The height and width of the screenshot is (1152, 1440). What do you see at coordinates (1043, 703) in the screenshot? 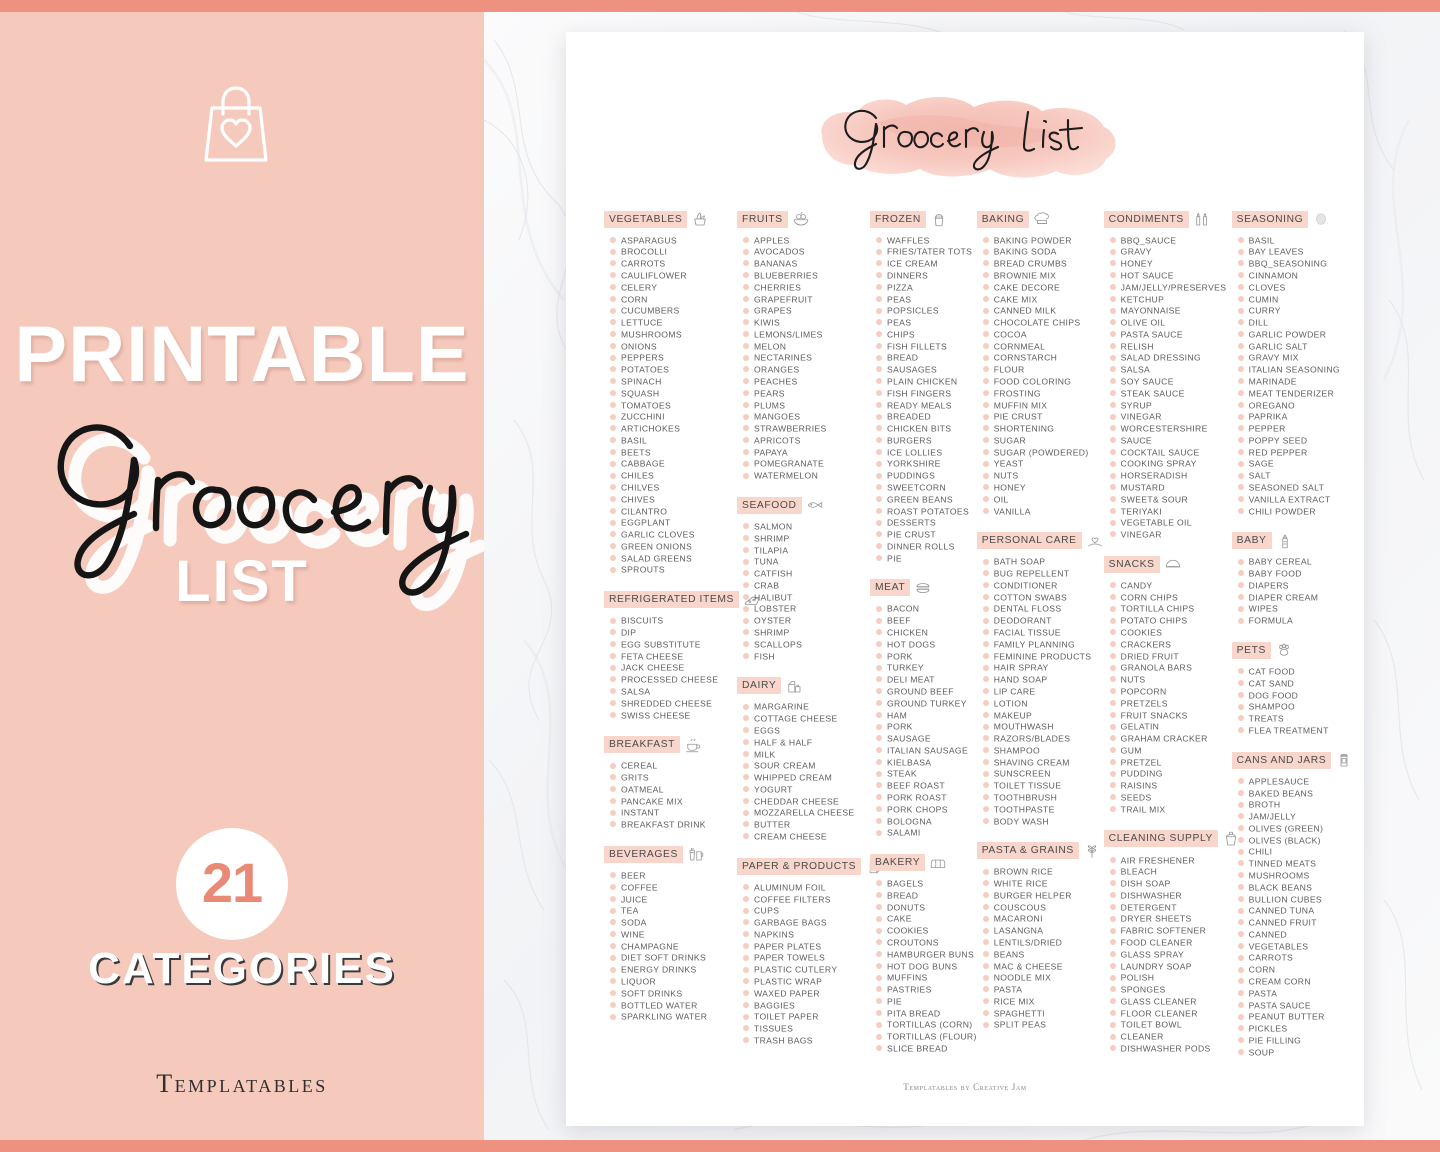
I see `checklist-item: Lotion` at bounding box center [1043, 703].